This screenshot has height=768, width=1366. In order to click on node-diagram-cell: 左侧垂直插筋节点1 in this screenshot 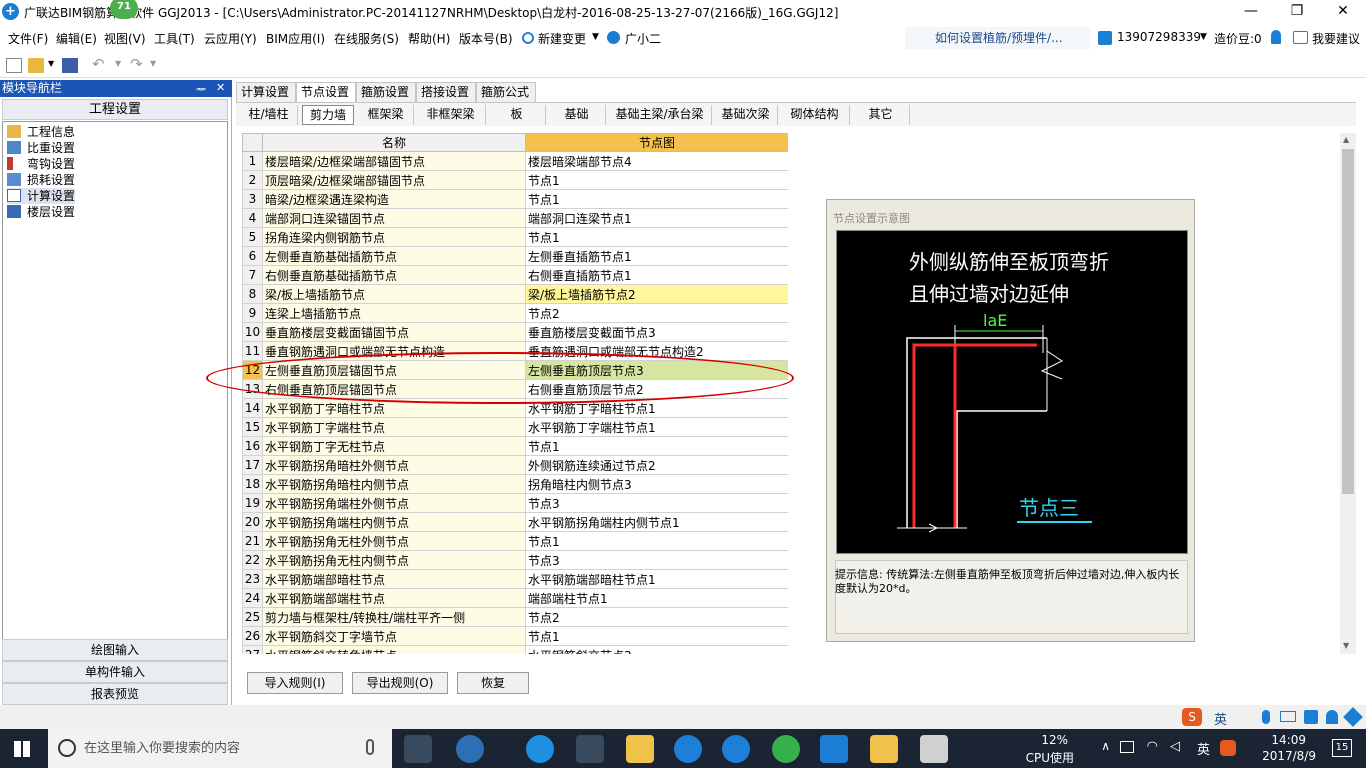, I will do `click(656, 256)`.